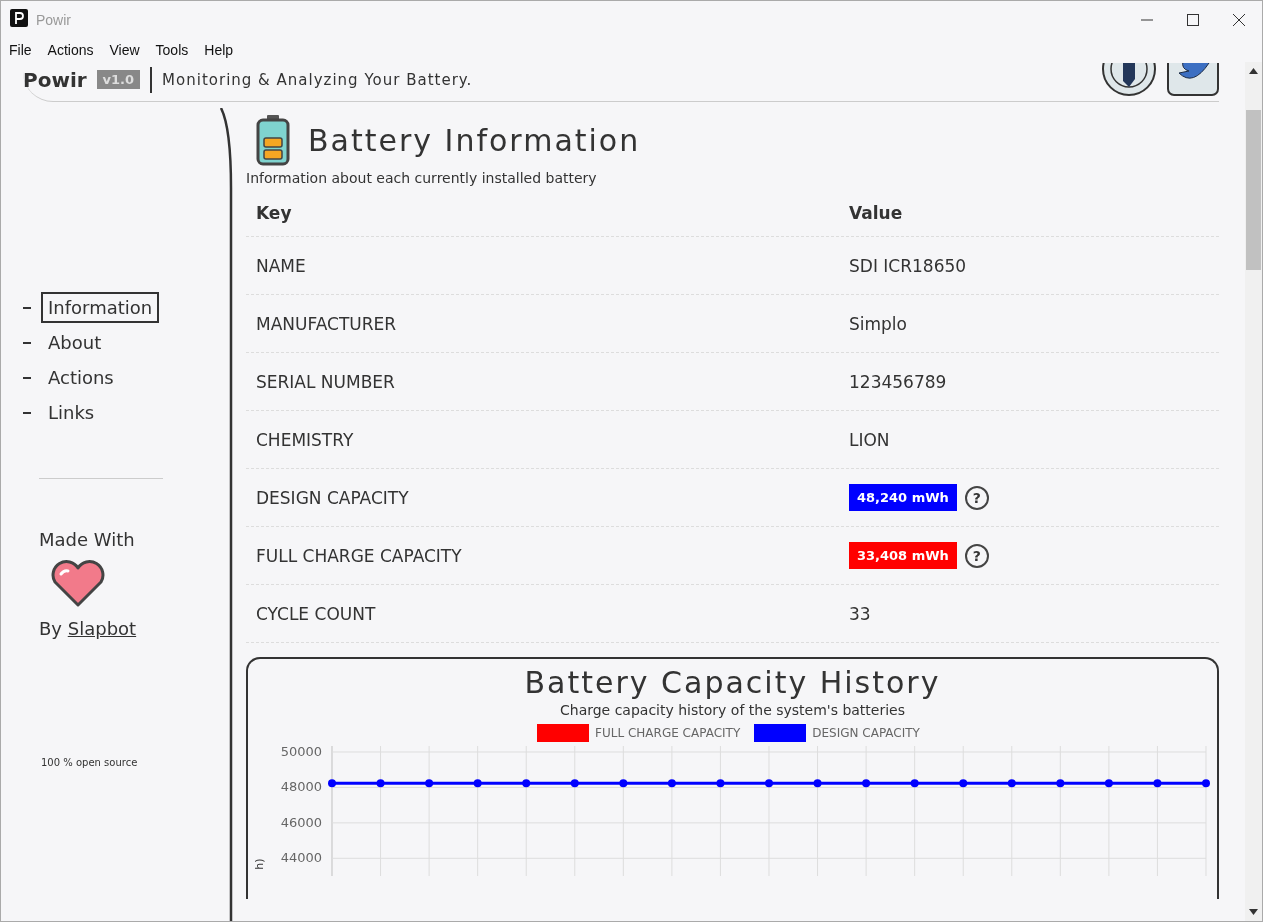 The image size is (1263, 922). What do you see at coordinates (903, 555) in the screenshot?
I see `capacity-badge: 33,408 mWh` at bounding box center [903, 555].